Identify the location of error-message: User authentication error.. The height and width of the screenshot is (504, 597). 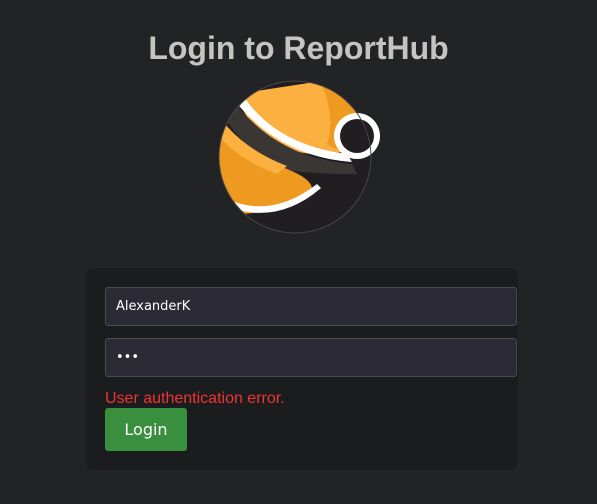
(195, 398).